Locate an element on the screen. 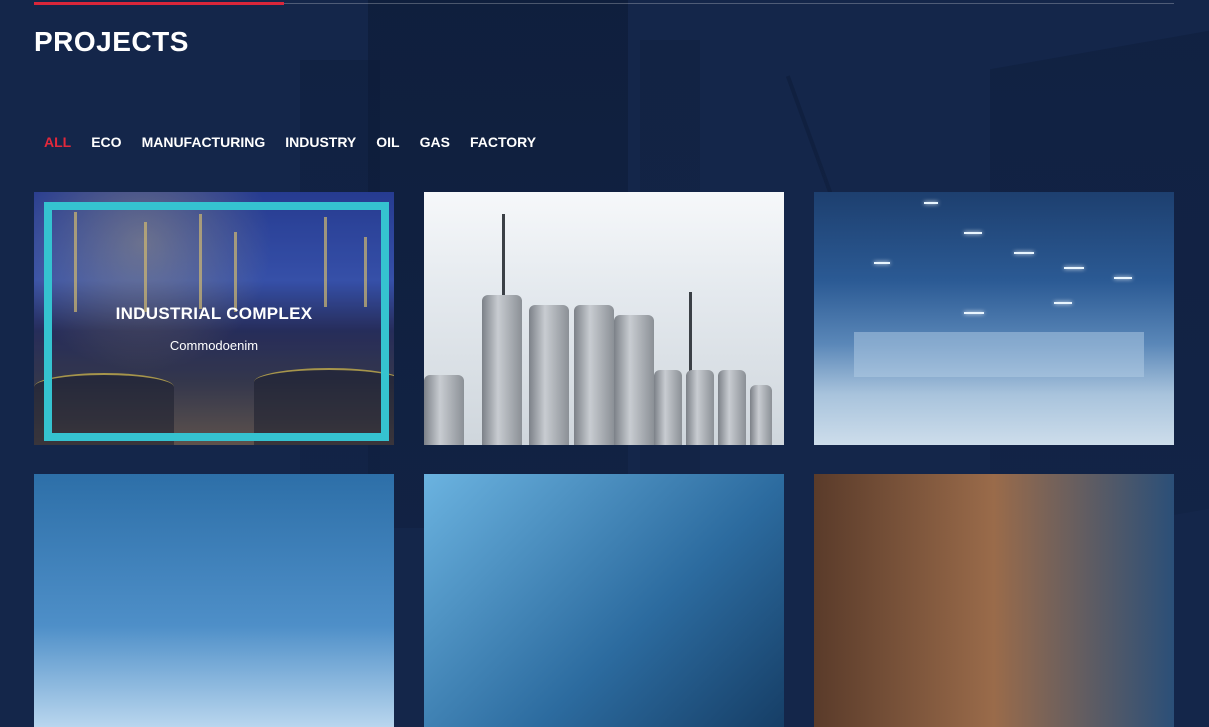  filter-gas: GAS is located at coordinates (435, 142).